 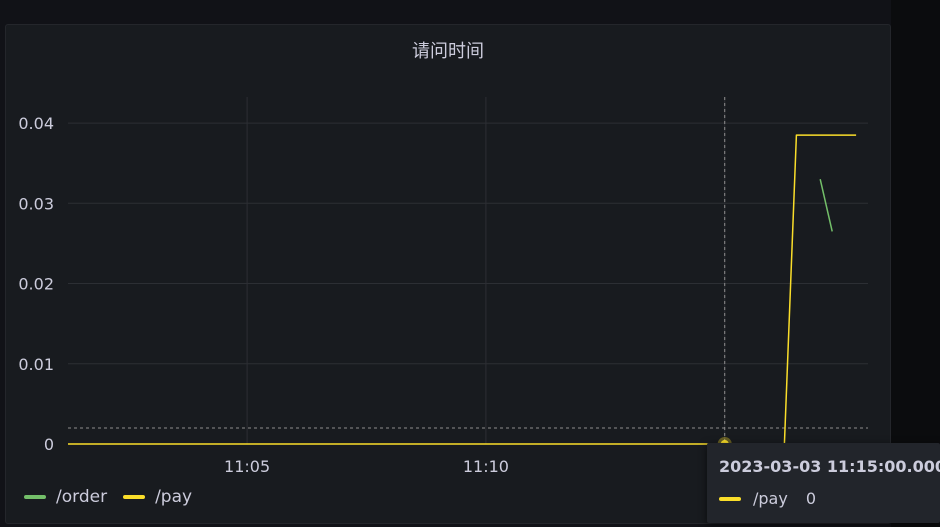 I want to click on tooltip-series-value: 0, so click(x=811, y=498).